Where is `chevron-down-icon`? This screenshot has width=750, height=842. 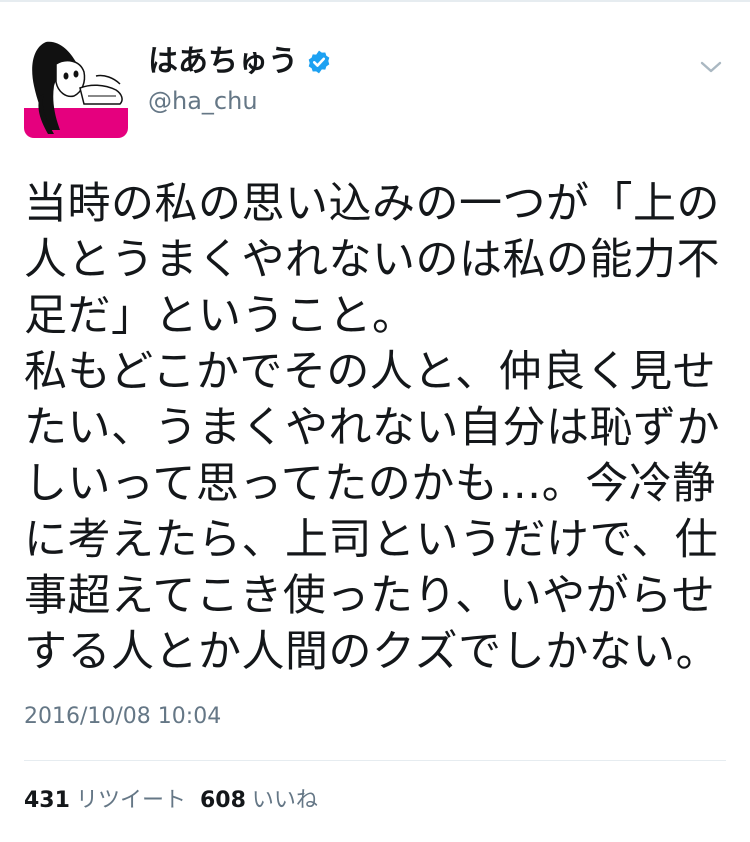 chevron-down-icon is located at coordinates (711, 67).